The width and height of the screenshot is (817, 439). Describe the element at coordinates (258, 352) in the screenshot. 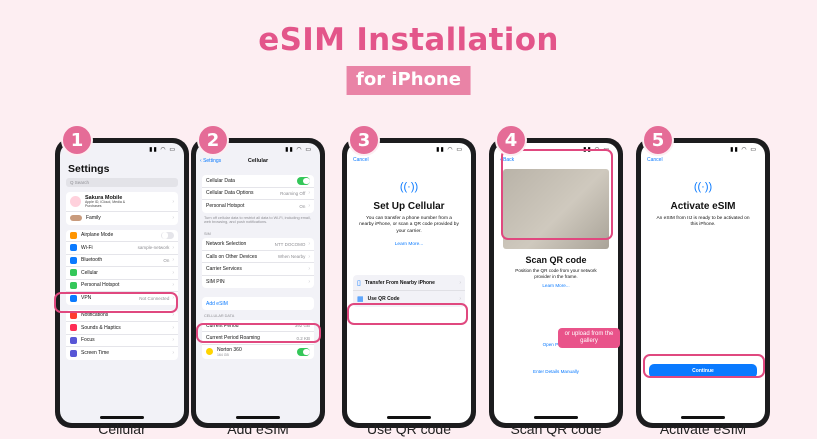

I see `app-row: Norton 360 164 GB` at that location.